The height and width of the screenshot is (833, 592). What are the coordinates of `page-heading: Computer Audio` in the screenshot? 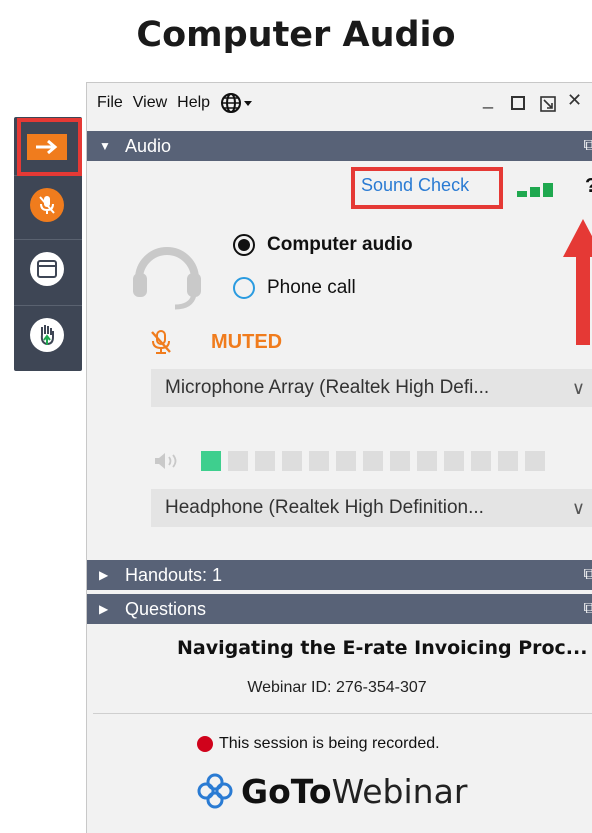 It's located at (296, 35).